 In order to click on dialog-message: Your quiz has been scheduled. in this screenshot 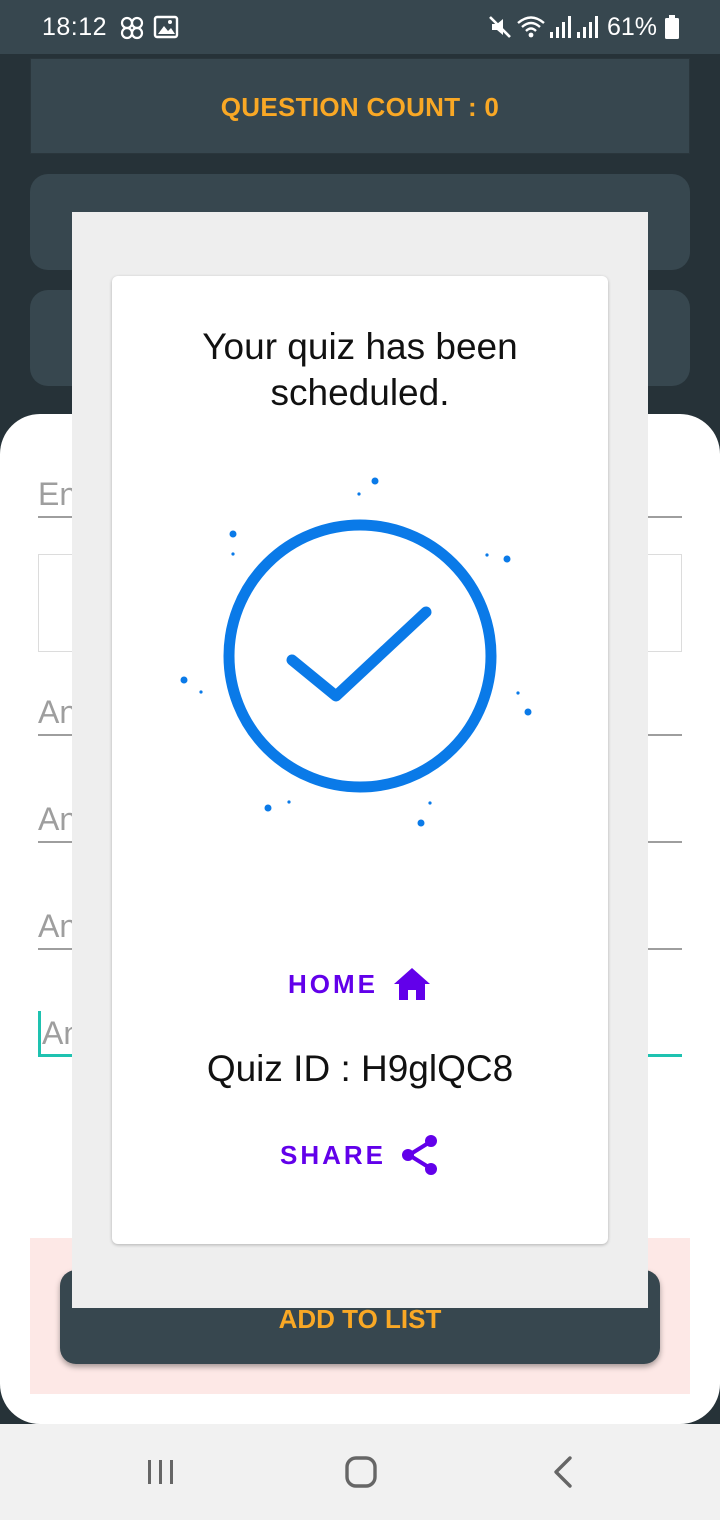, I will do `click(360, 369)`.